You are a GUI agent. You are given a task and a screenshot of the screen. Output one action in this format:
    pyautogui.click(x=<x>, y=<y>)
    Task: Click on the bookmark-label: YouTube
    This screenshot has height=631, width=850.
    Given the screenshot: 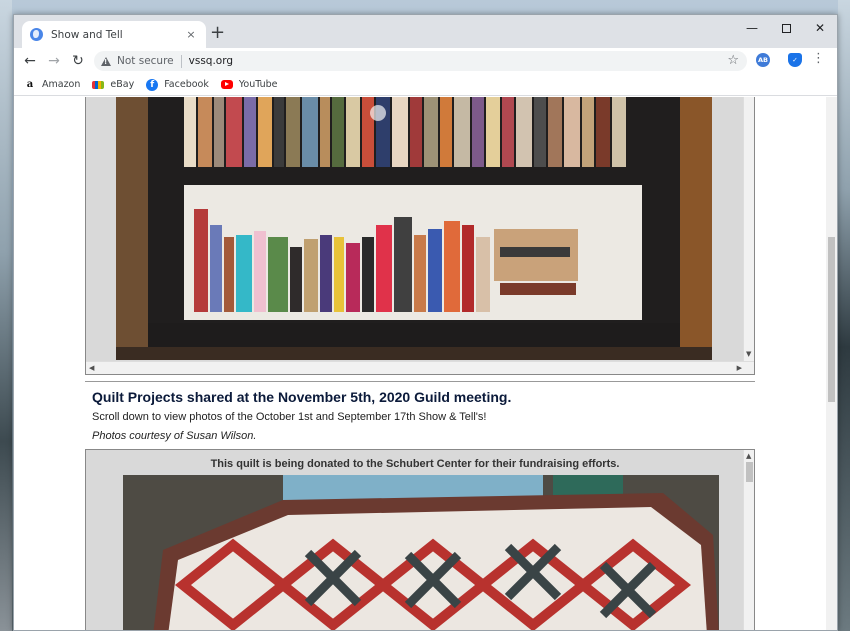 What is the action you would take?
    pyautogui.click(x=258, y=84)
    